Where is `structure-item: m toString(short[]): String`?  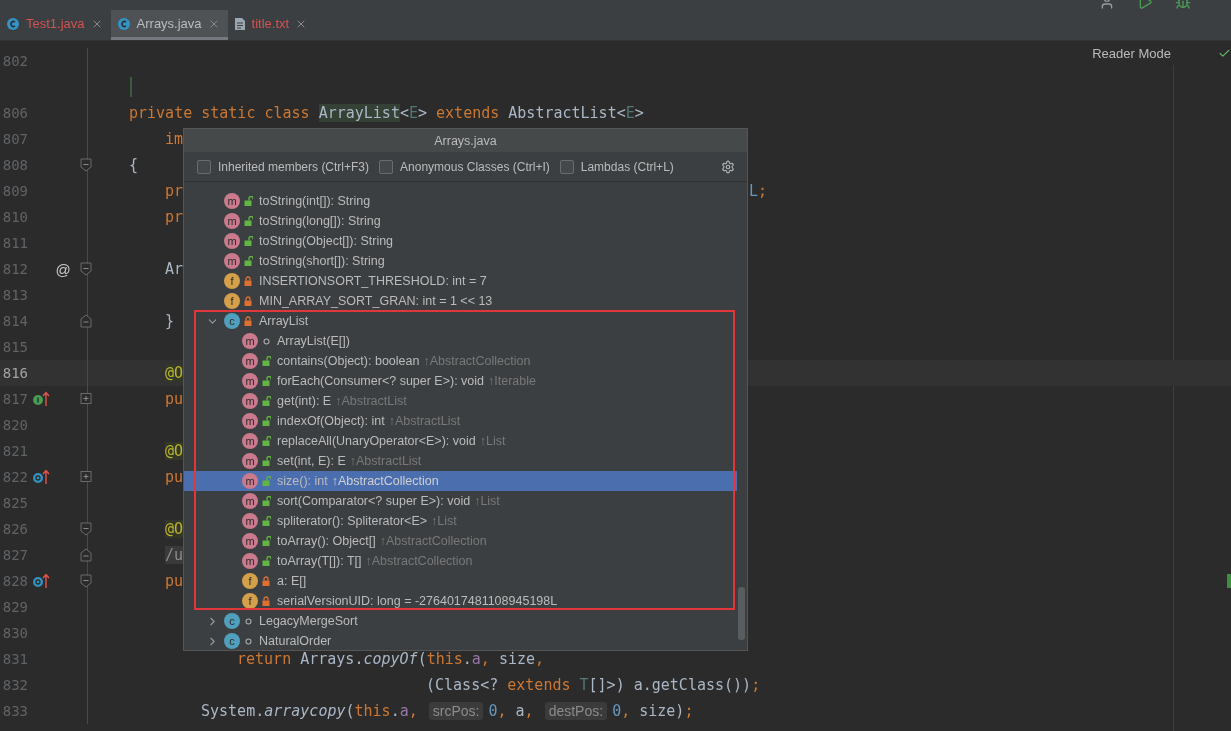
structure-item: m toString(short[]): String is located at coordinates (460, 261).